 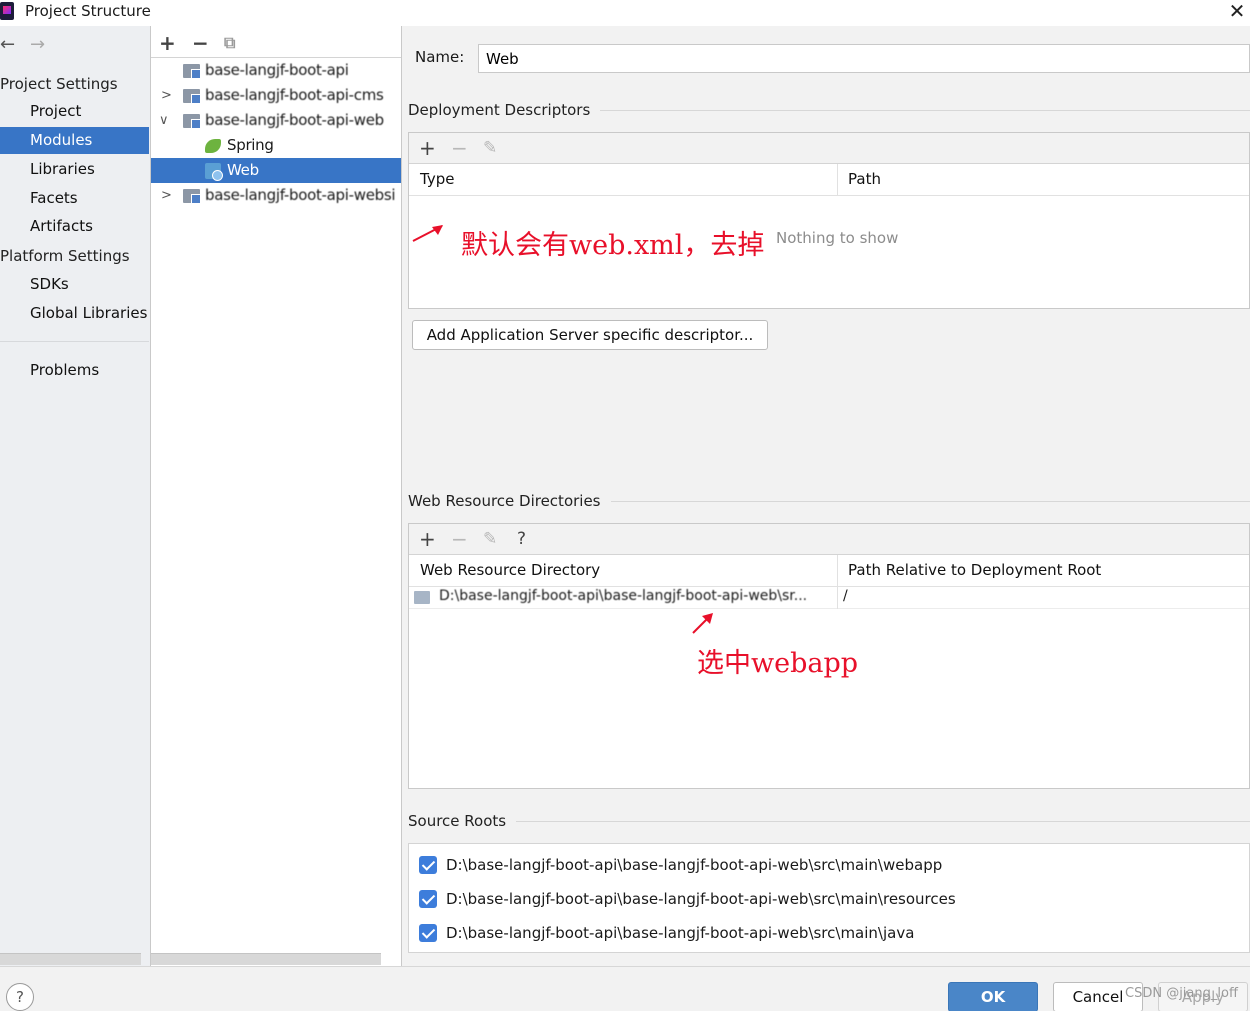 What do you see at coordinates (7, 44) in the screenshot?
I see `back-arrow-icon: ←` at bounding box center [7, 44].